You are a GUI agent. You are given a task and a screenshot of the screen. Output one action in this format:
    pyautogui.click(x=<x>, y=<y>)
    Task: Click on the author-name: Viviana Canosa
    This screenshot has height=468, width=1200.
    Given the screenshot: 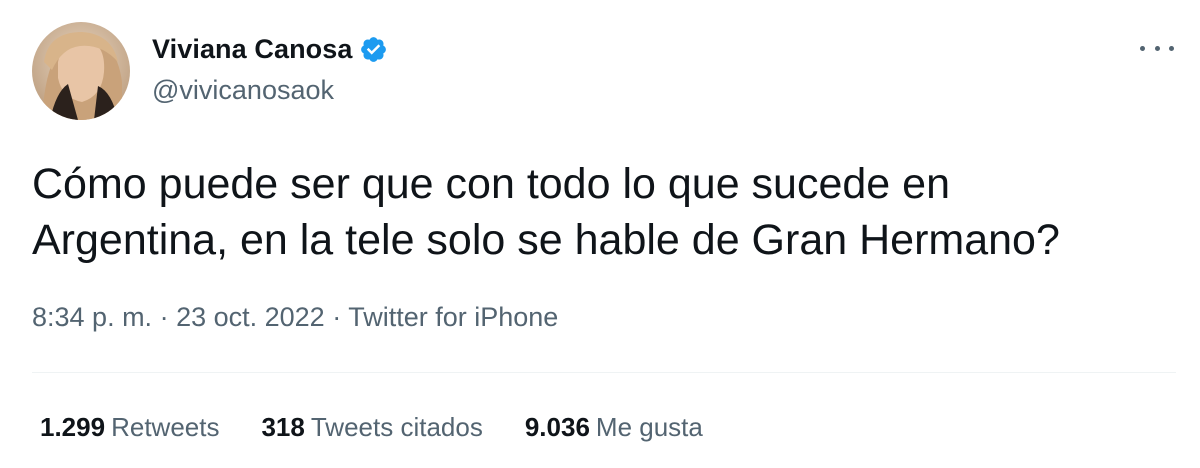 What is the action you would take?
    pyautogui.click(x=252, y=49)
    